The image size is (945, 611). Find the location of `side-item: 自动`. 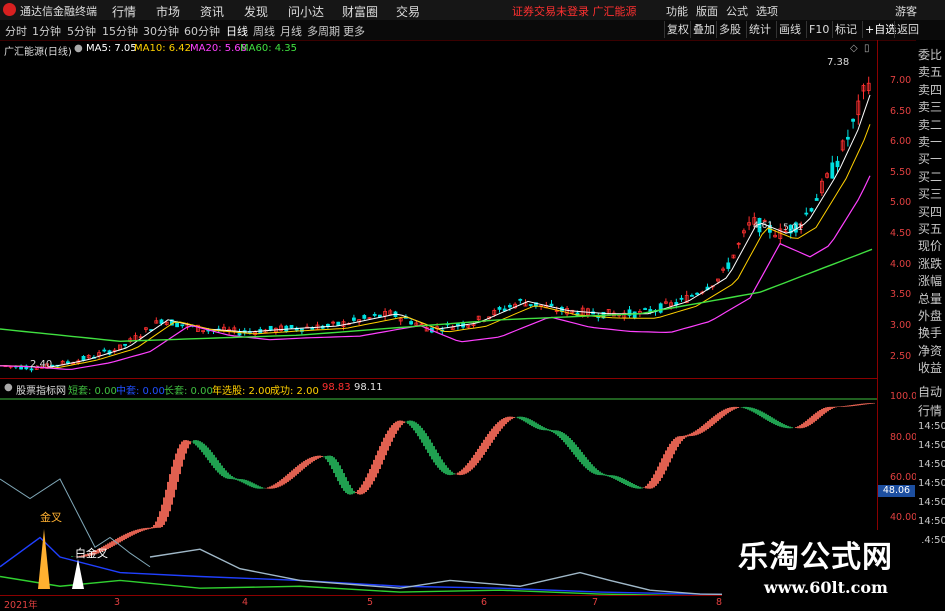

side-item: 自动 is located at coordinates (930, 391).